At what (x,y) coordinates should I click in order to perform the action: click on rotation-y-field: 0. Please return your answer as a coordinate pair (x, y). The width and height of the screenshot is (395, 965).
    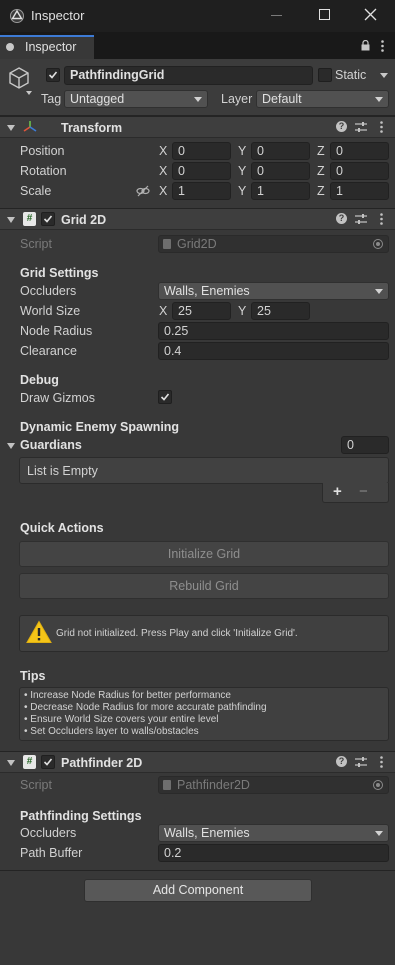
    Looking at the image, I should click on (280, 171).